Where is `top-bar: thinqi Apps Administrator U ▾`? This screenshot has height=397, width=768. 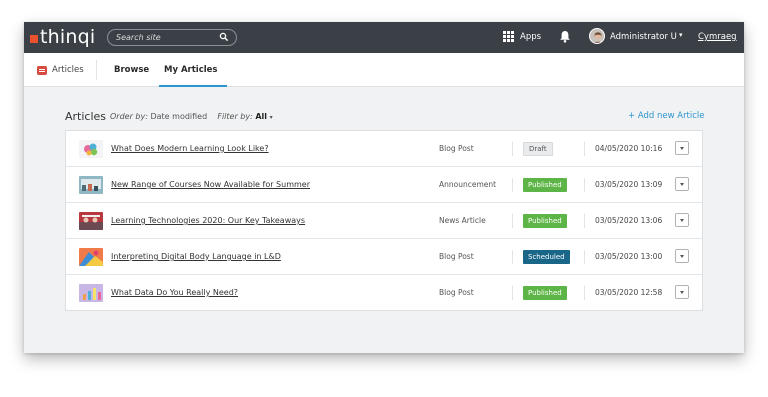 top-bar: thinqi Apps Administrator U ▾ is located at coordinates (384, 37).